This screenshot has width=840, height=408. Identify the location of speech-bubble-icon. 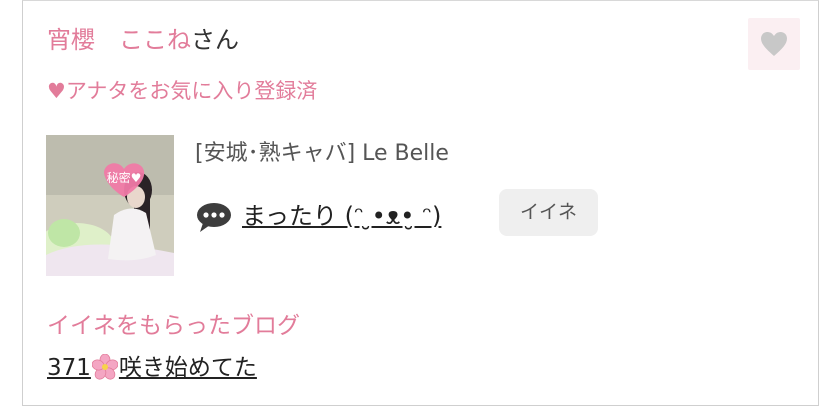
(214, 217).